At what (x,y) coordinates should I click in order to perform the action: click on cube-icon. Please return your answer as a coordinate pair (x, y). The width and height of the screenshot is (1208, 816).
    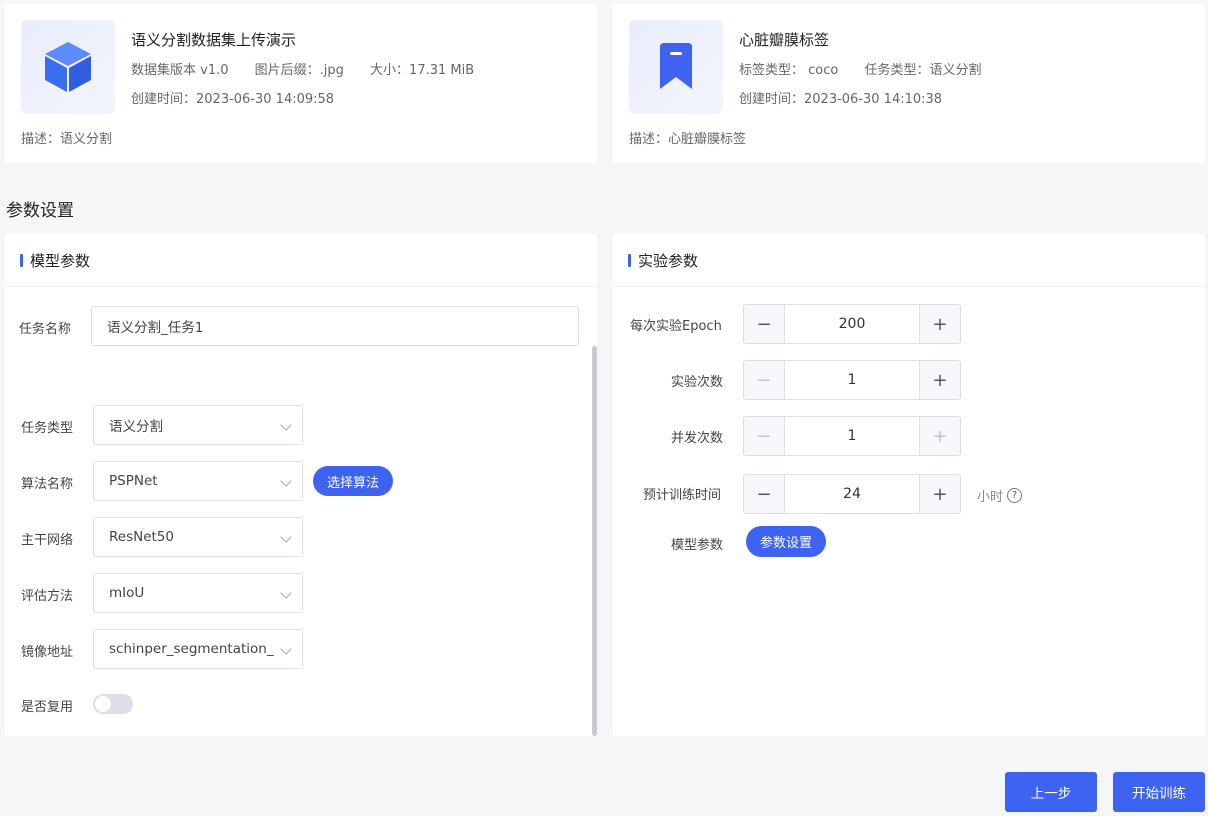
    Looking at the image, I should click on (68, 67).